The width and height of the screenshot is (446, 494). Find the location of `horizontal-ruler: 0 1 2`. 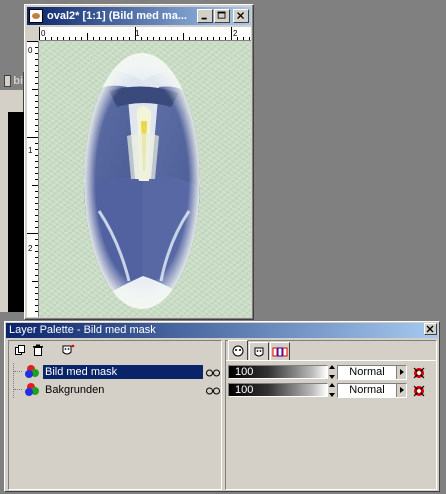

horizontal-ruler: 0 1 2 is located at coordinates (145, 34).